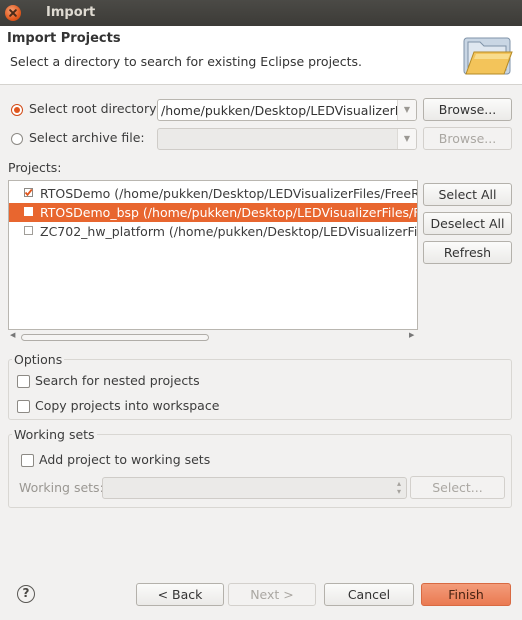 The width and height of the screenshot is (522, 620). What do you see at coordinates (94, 108) in the screenshot?
I see `root-directory-label: Select root directory:` at bounding box center [94, 108].